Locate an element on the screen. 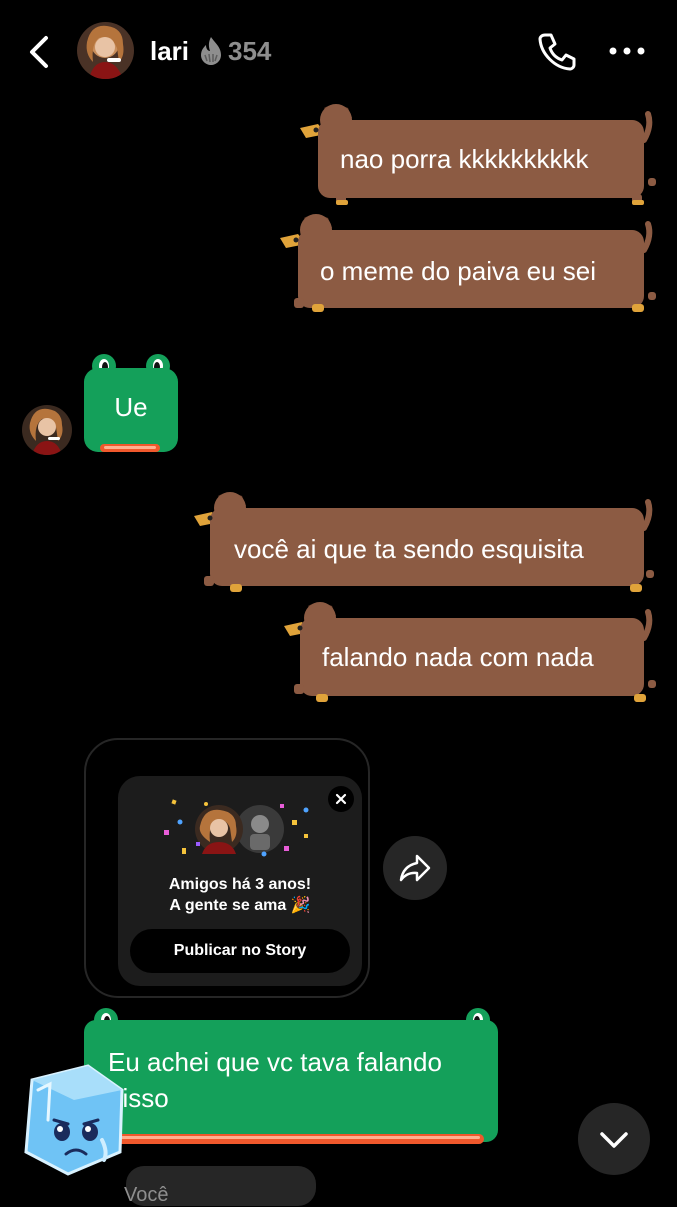 This screenshot has width=677, height=1207. message-text: falando nada com nada is located at coordinates (458, 657).